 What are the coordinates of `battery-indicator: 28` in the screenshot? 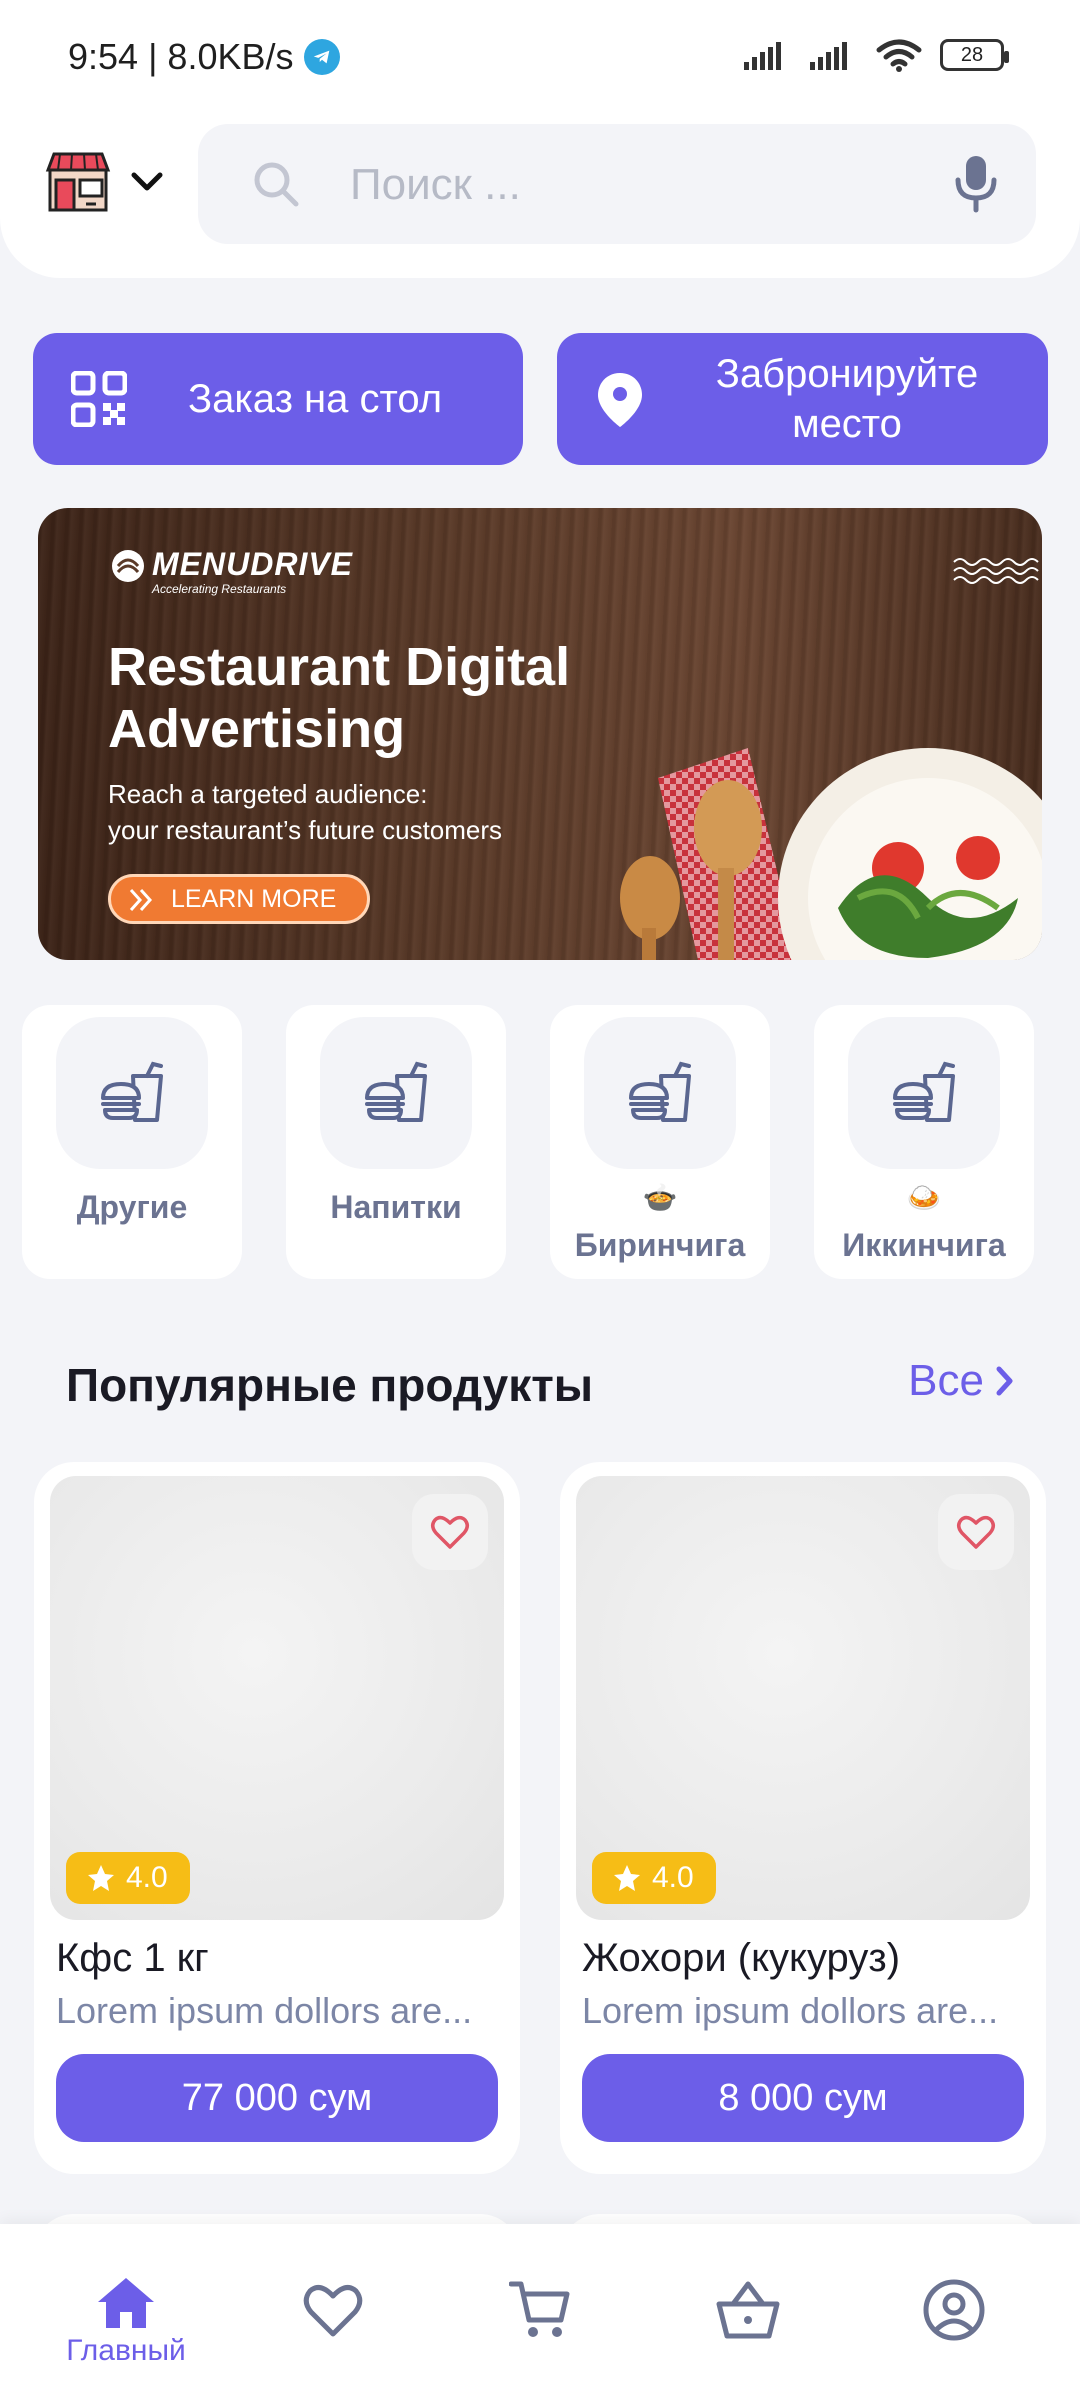 It's located at (974, 55).